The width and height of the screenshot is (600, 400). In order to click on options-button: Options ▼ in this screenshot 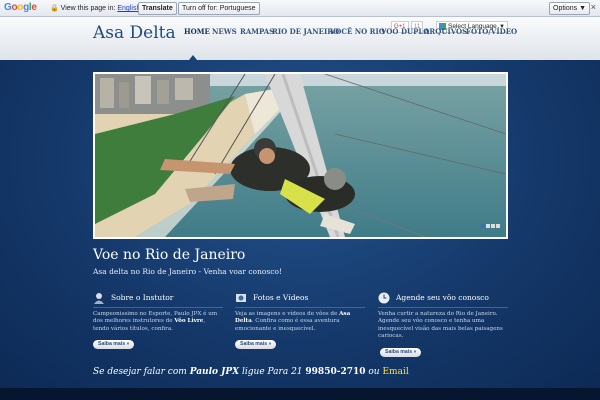, I will do `click(569, 8)`.